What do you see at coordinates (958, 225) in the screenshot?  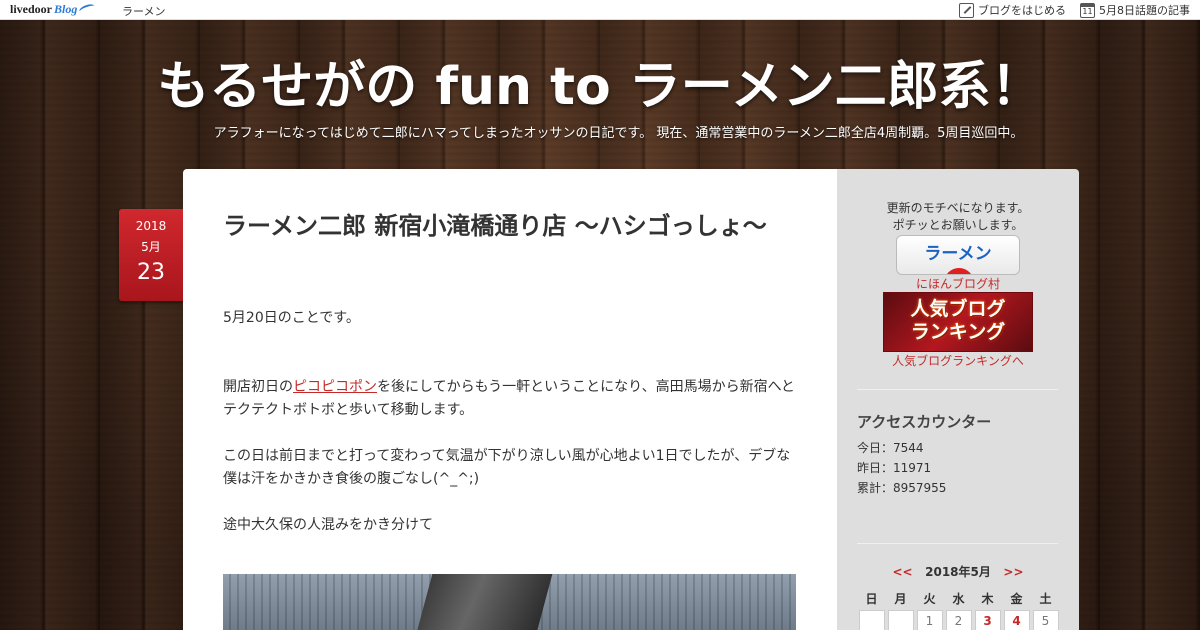 I see `motivation-line: ポチッとお願いします。` at bounding box center [958, 225].